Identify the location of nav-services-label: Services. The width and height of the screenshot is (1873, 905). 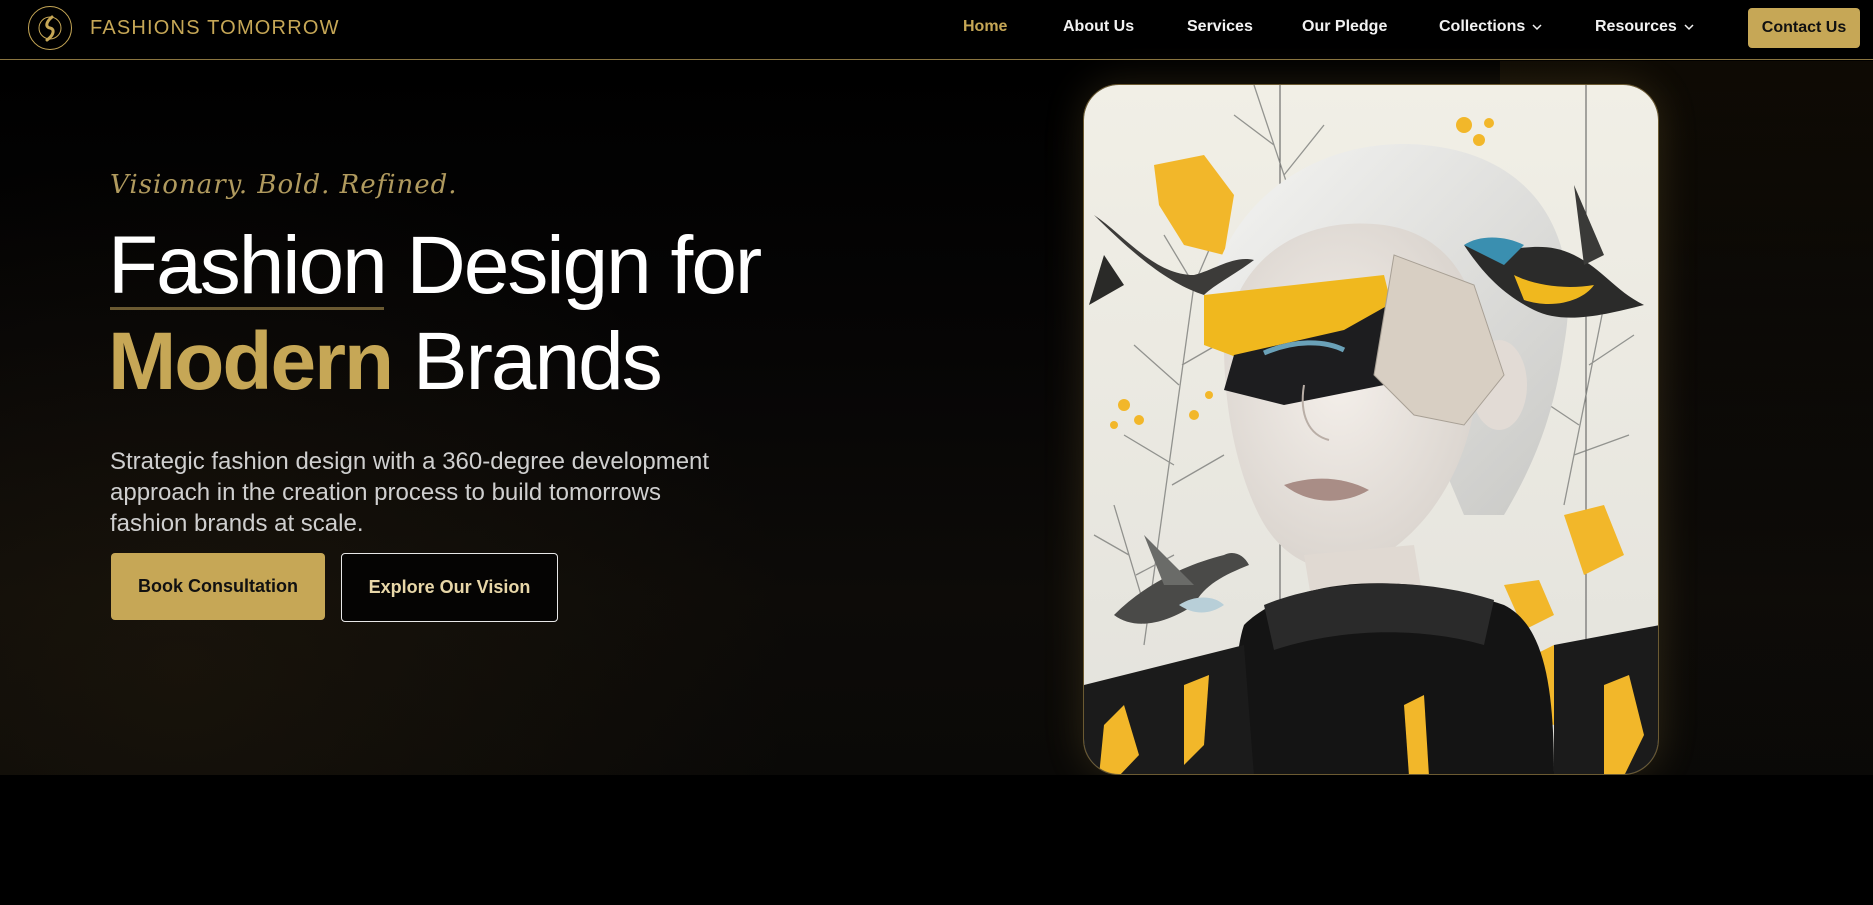
(1220, 26).